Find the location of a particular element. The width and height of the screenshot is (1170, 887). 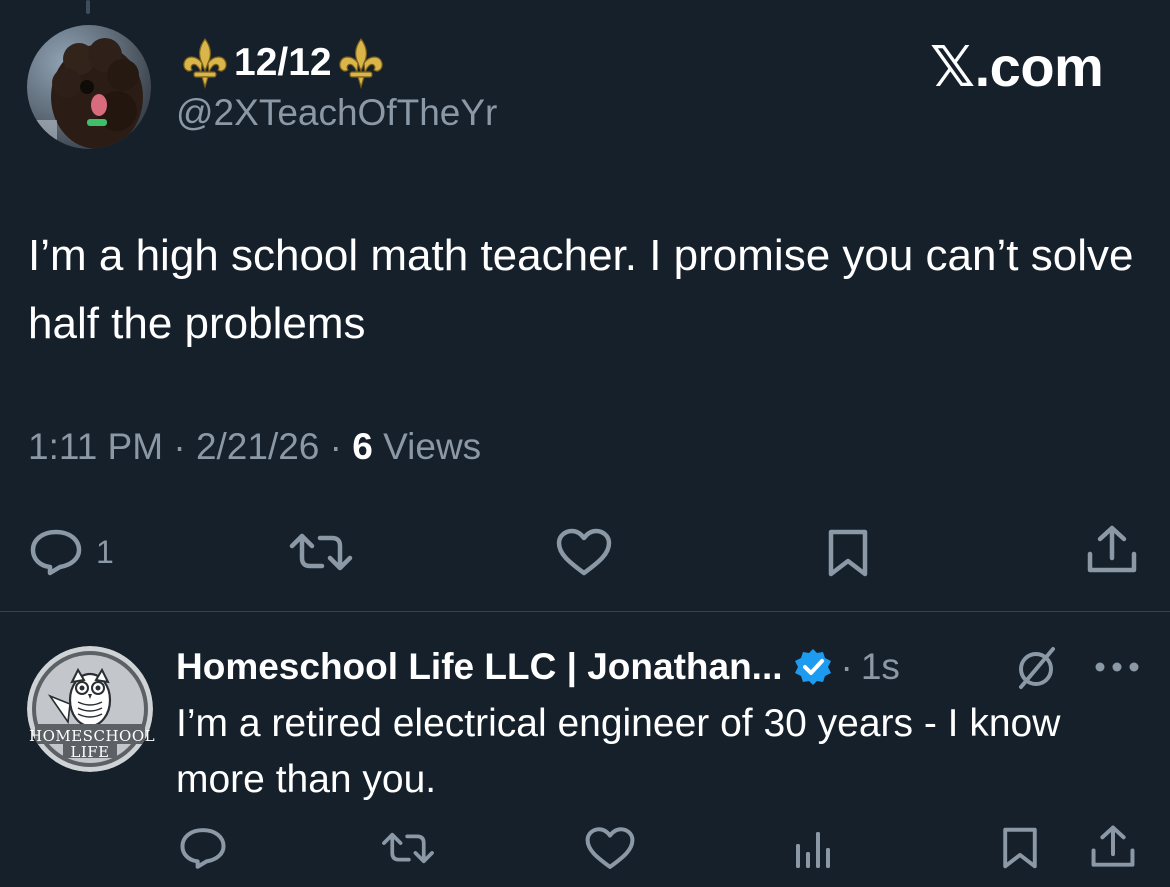

bookmark-button is located at coordinates (848, 553).